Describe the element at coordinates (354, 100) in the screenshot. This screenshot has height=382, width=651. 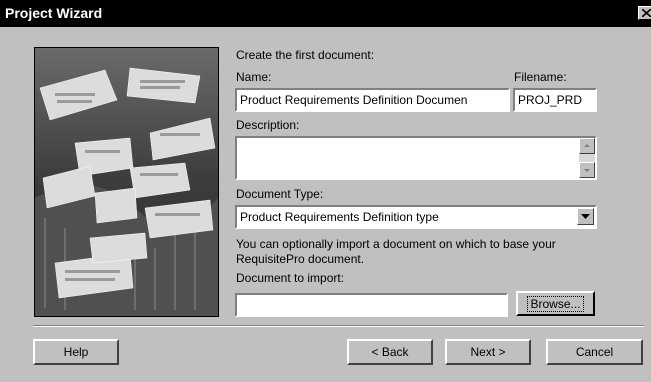
I see `name-value: Product Requirements Definition Documen` at that location.